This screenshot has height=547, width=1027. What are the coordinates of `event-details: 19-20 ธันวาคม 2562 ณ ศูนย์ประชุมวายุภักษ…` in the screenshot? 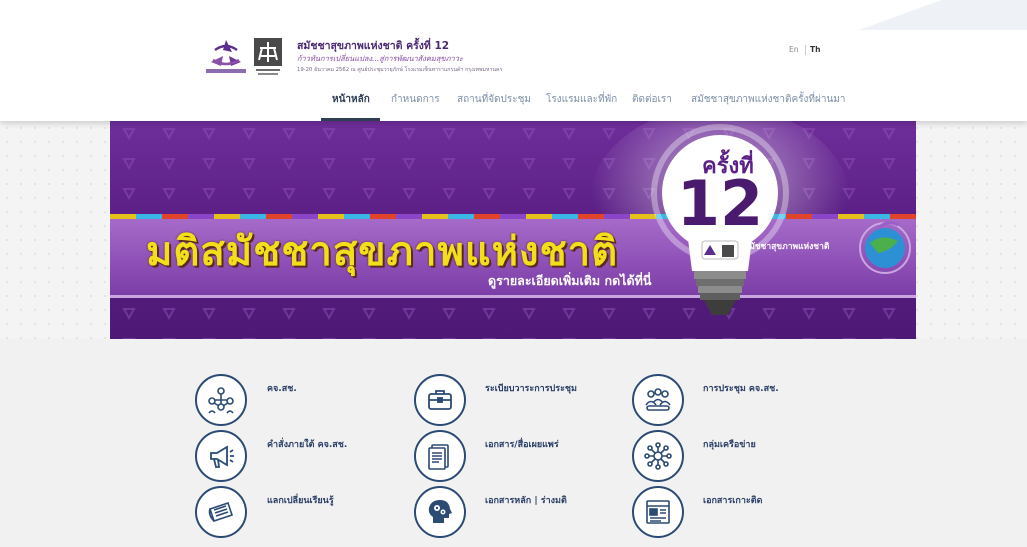 It's located at (400, 70).